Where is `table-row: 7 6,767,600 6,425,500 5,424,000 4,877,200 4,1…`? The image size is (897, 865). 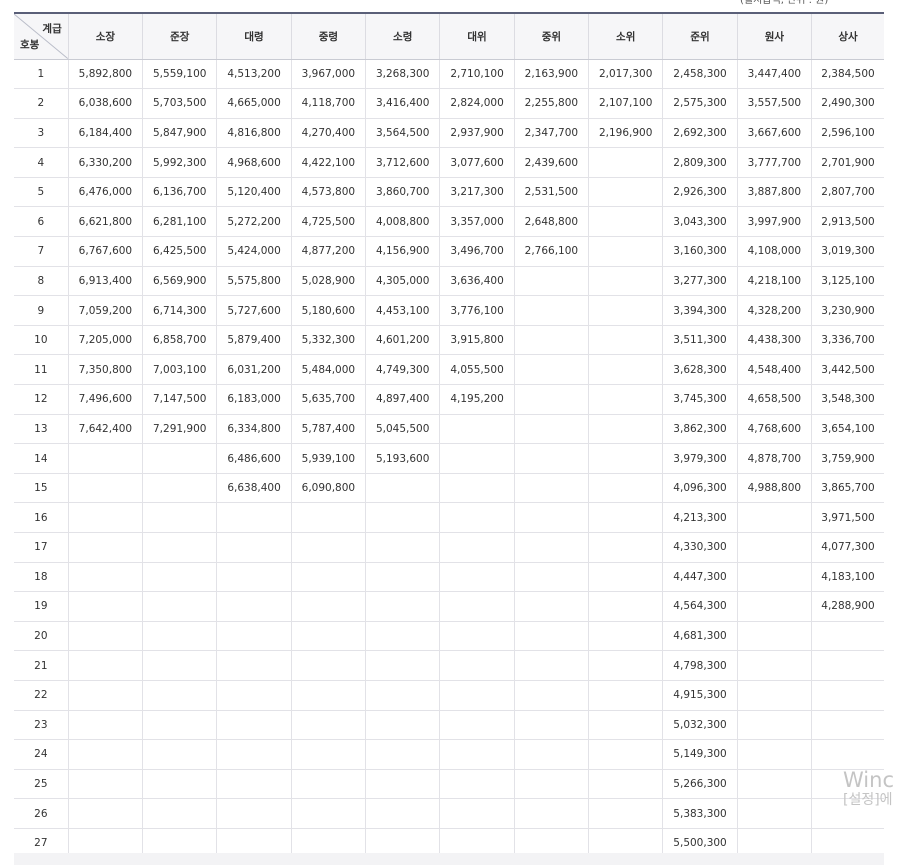 table-row: 7 6,767,600 6,425,500 5,424,000 4,877,200 4,1… is located at coordinates (449, 251).